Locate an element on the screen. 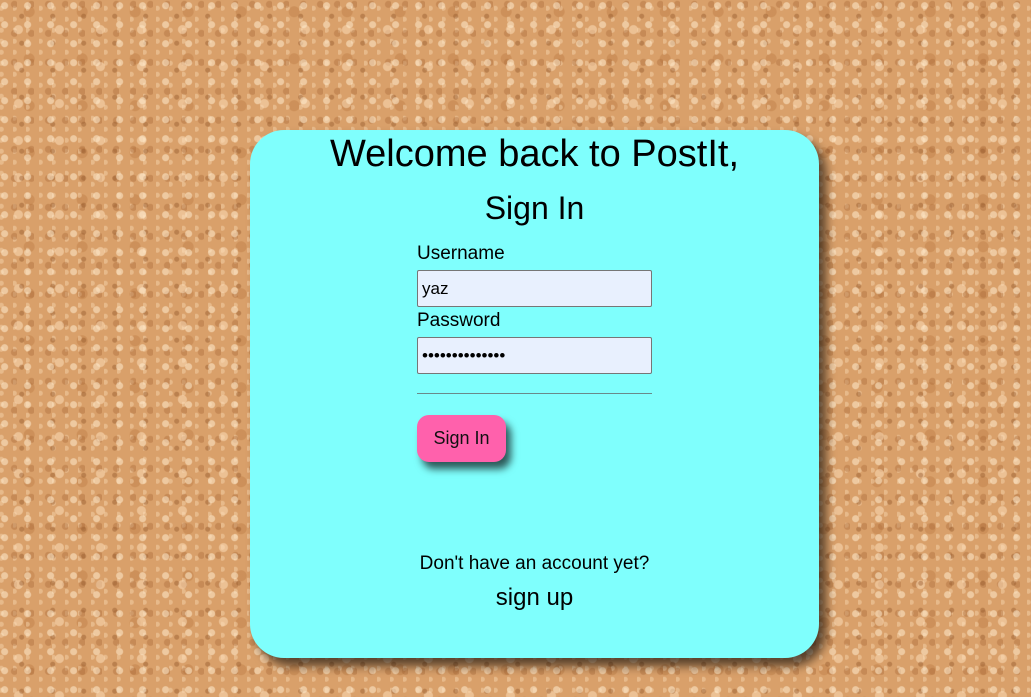 The image size is (1031, 697). no-account-prompt: Don't have an account yet? is located at coordinates (534, 563).